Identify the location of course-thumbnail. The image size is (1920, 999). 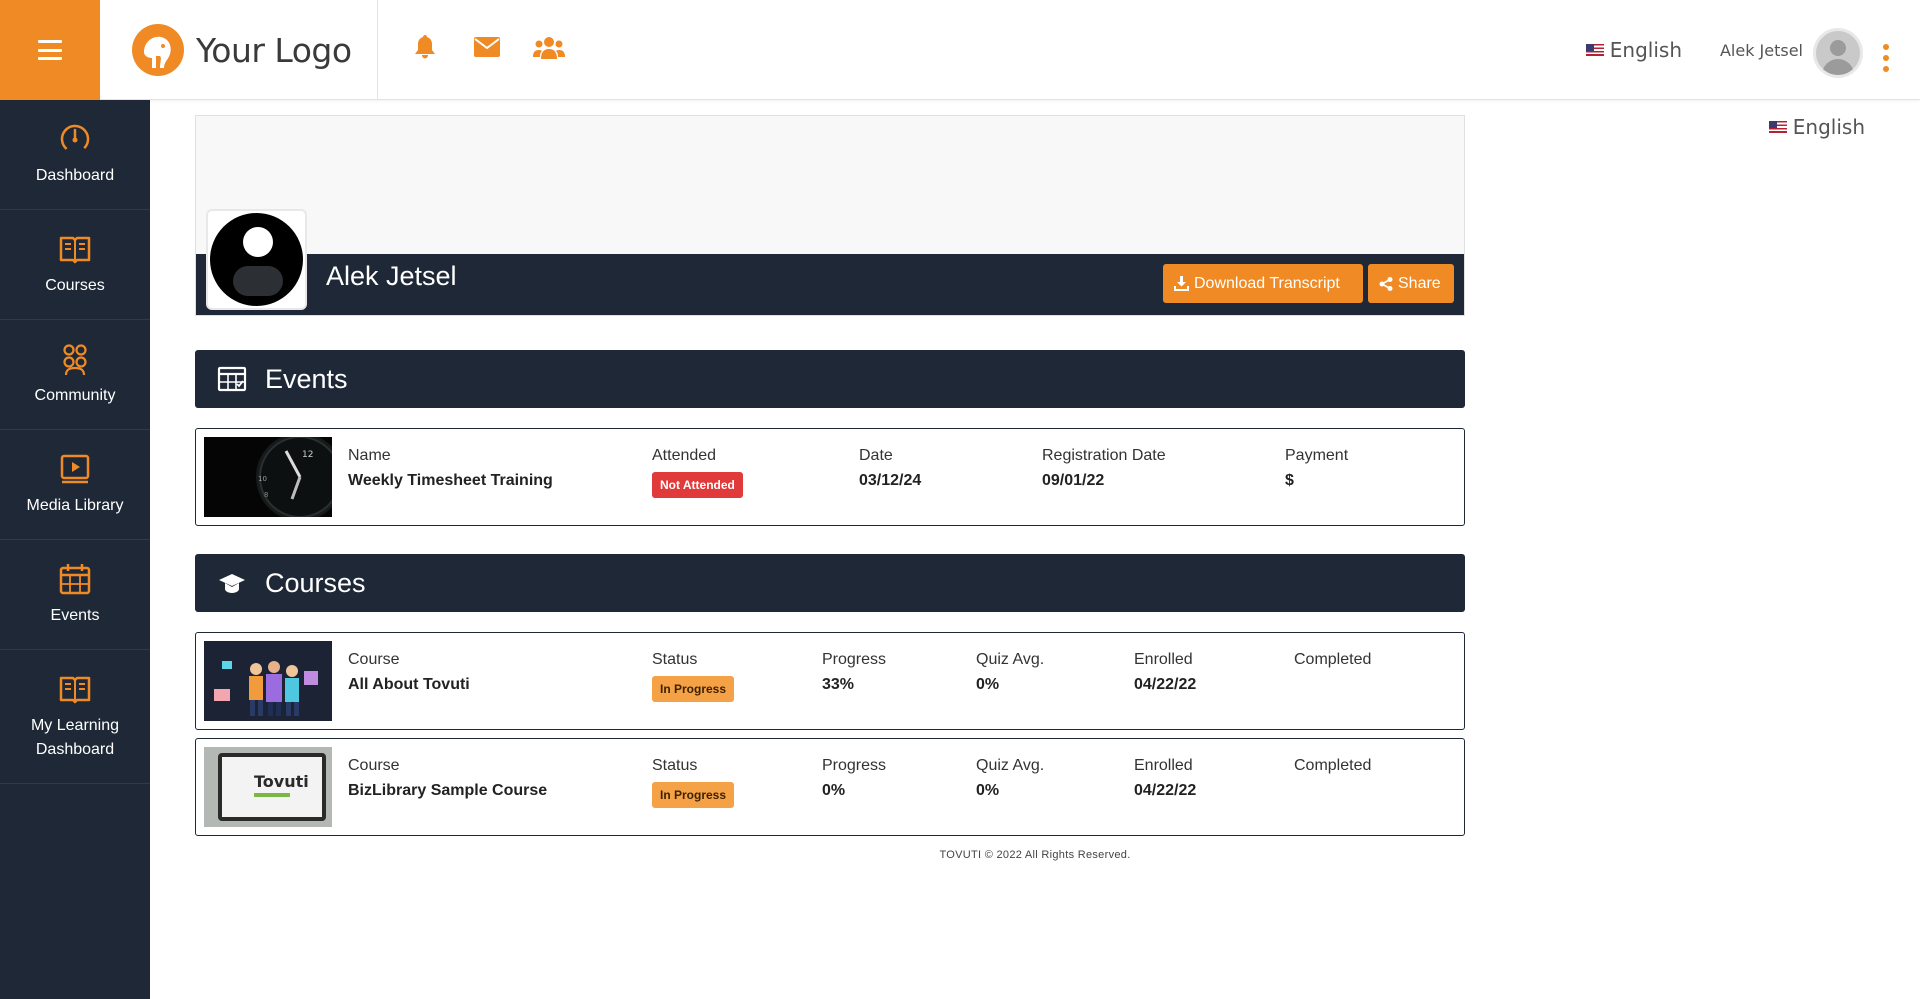
(268, 681).